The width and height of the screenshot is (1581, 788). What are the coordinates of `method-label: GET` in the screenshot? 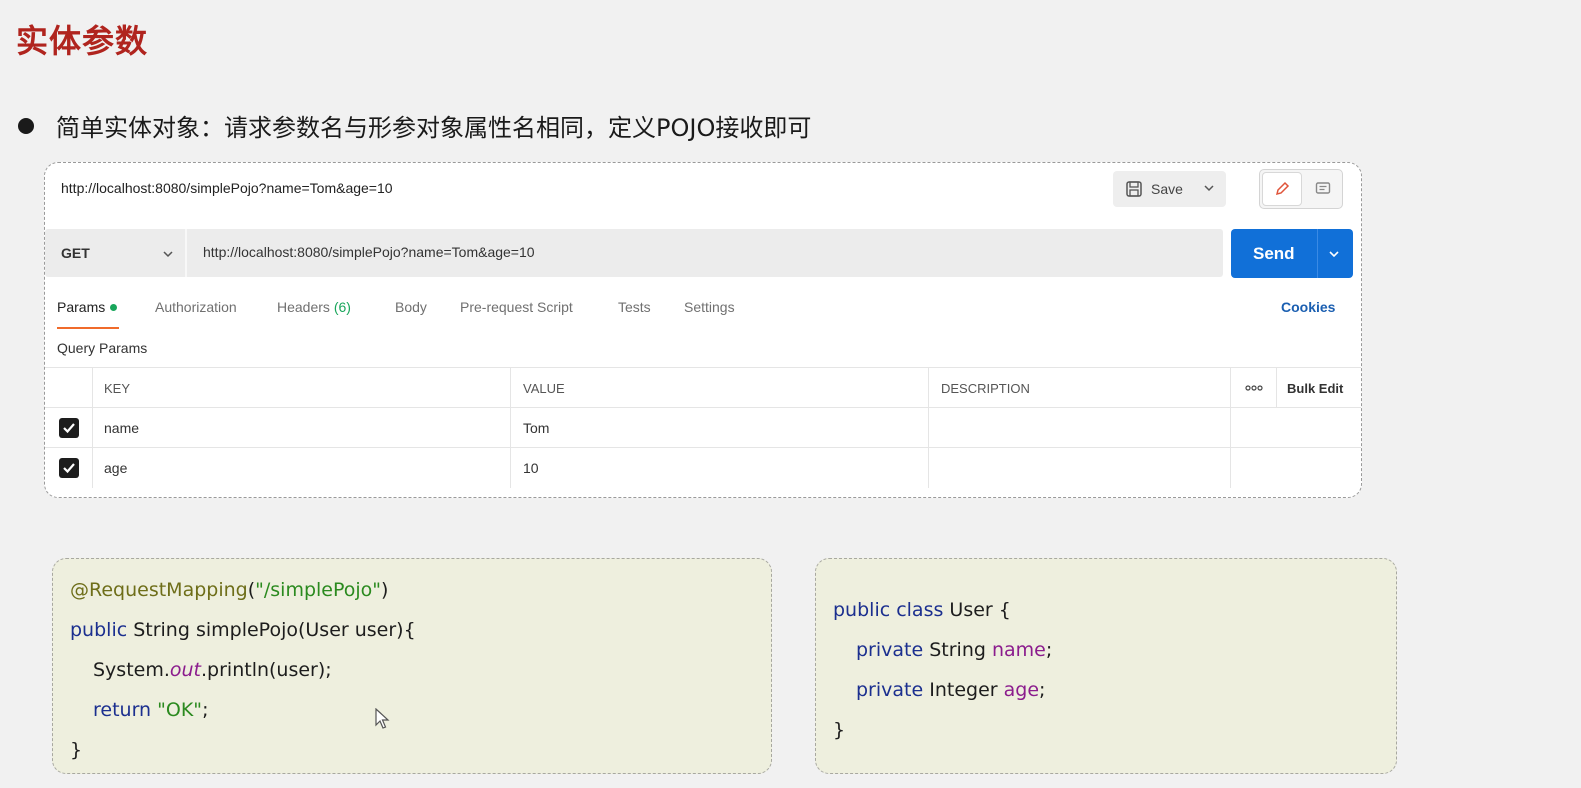 It's located at (75, 253).